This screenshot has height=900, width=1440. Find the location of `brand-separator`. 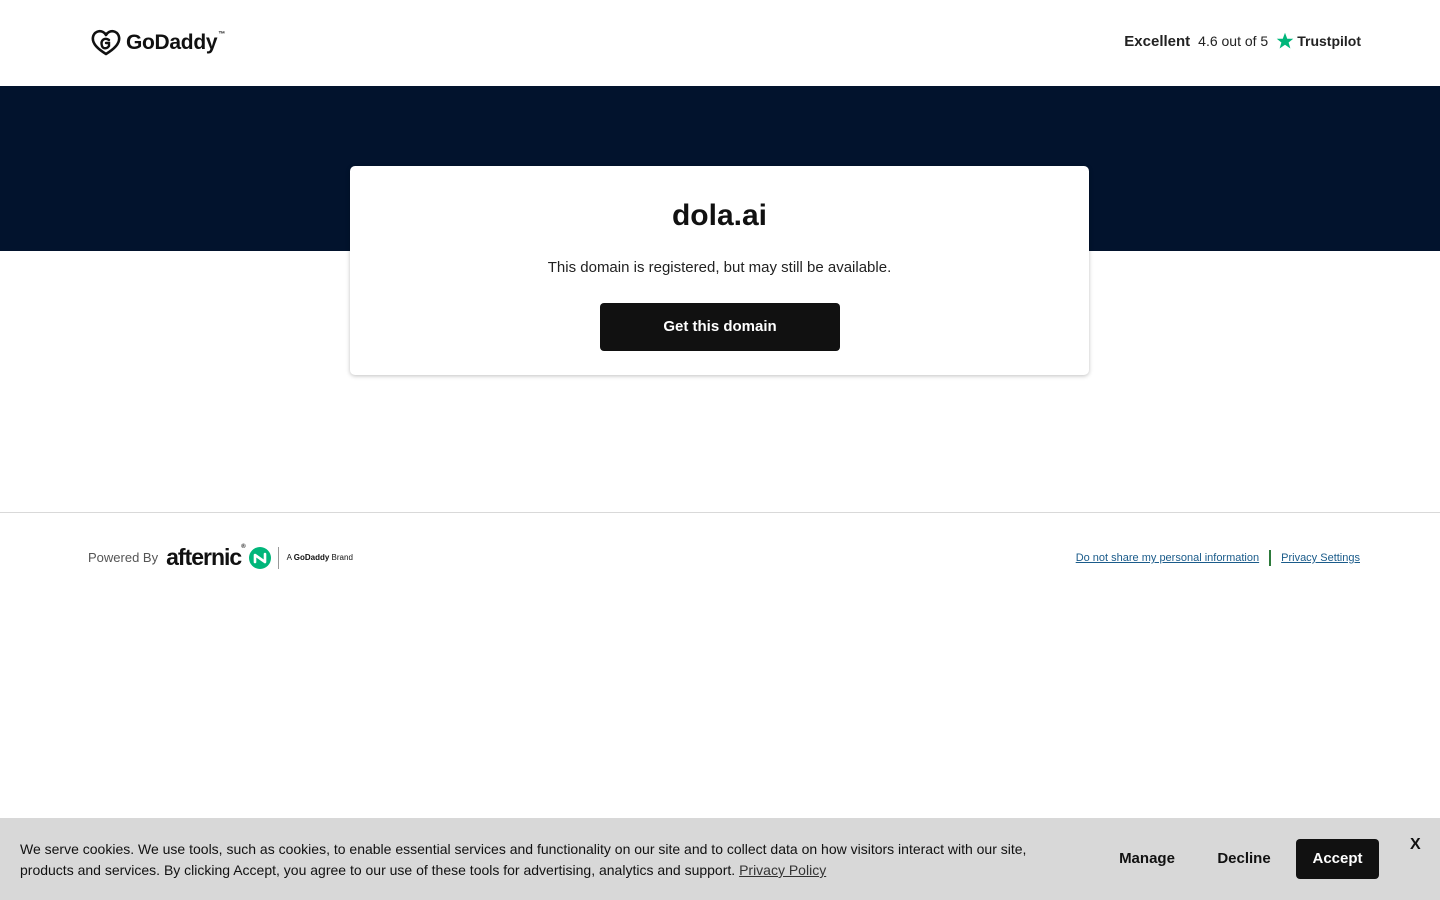

brand-separator is located at coordinates (278, 557).